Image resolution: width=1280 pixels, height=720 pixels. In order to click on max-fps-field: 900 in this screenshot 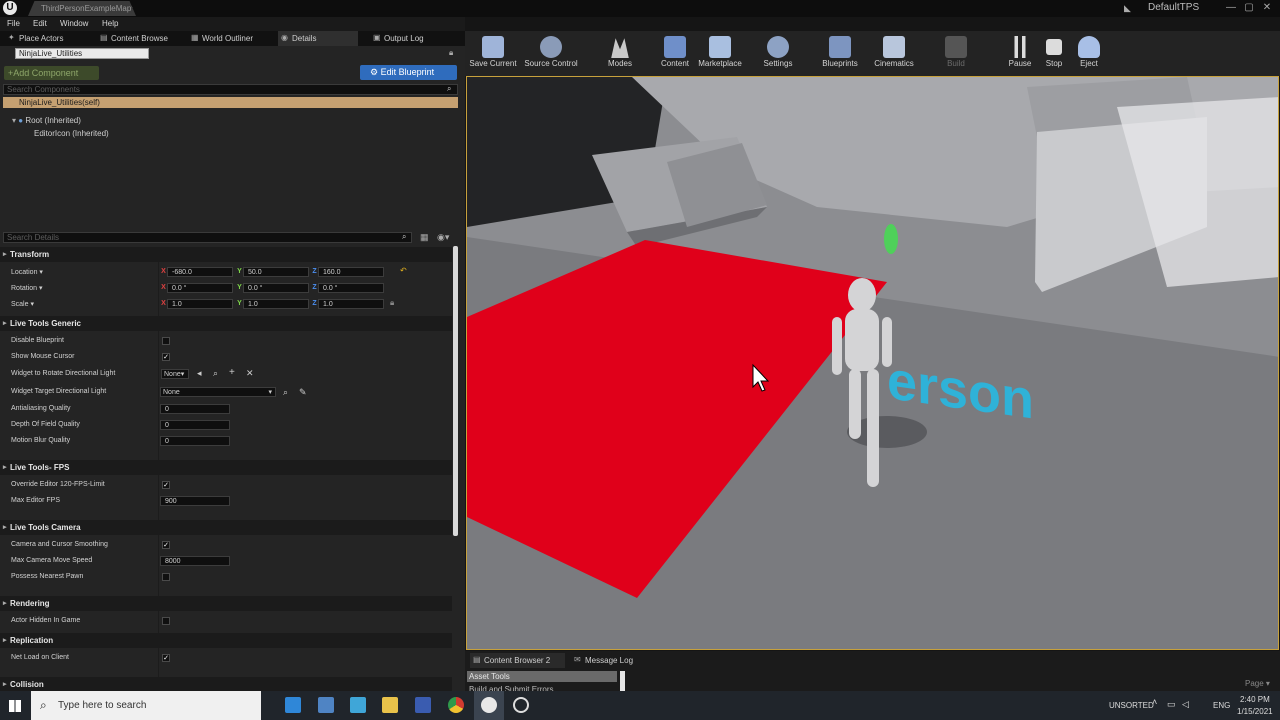, I will do `click(195, 501)`.